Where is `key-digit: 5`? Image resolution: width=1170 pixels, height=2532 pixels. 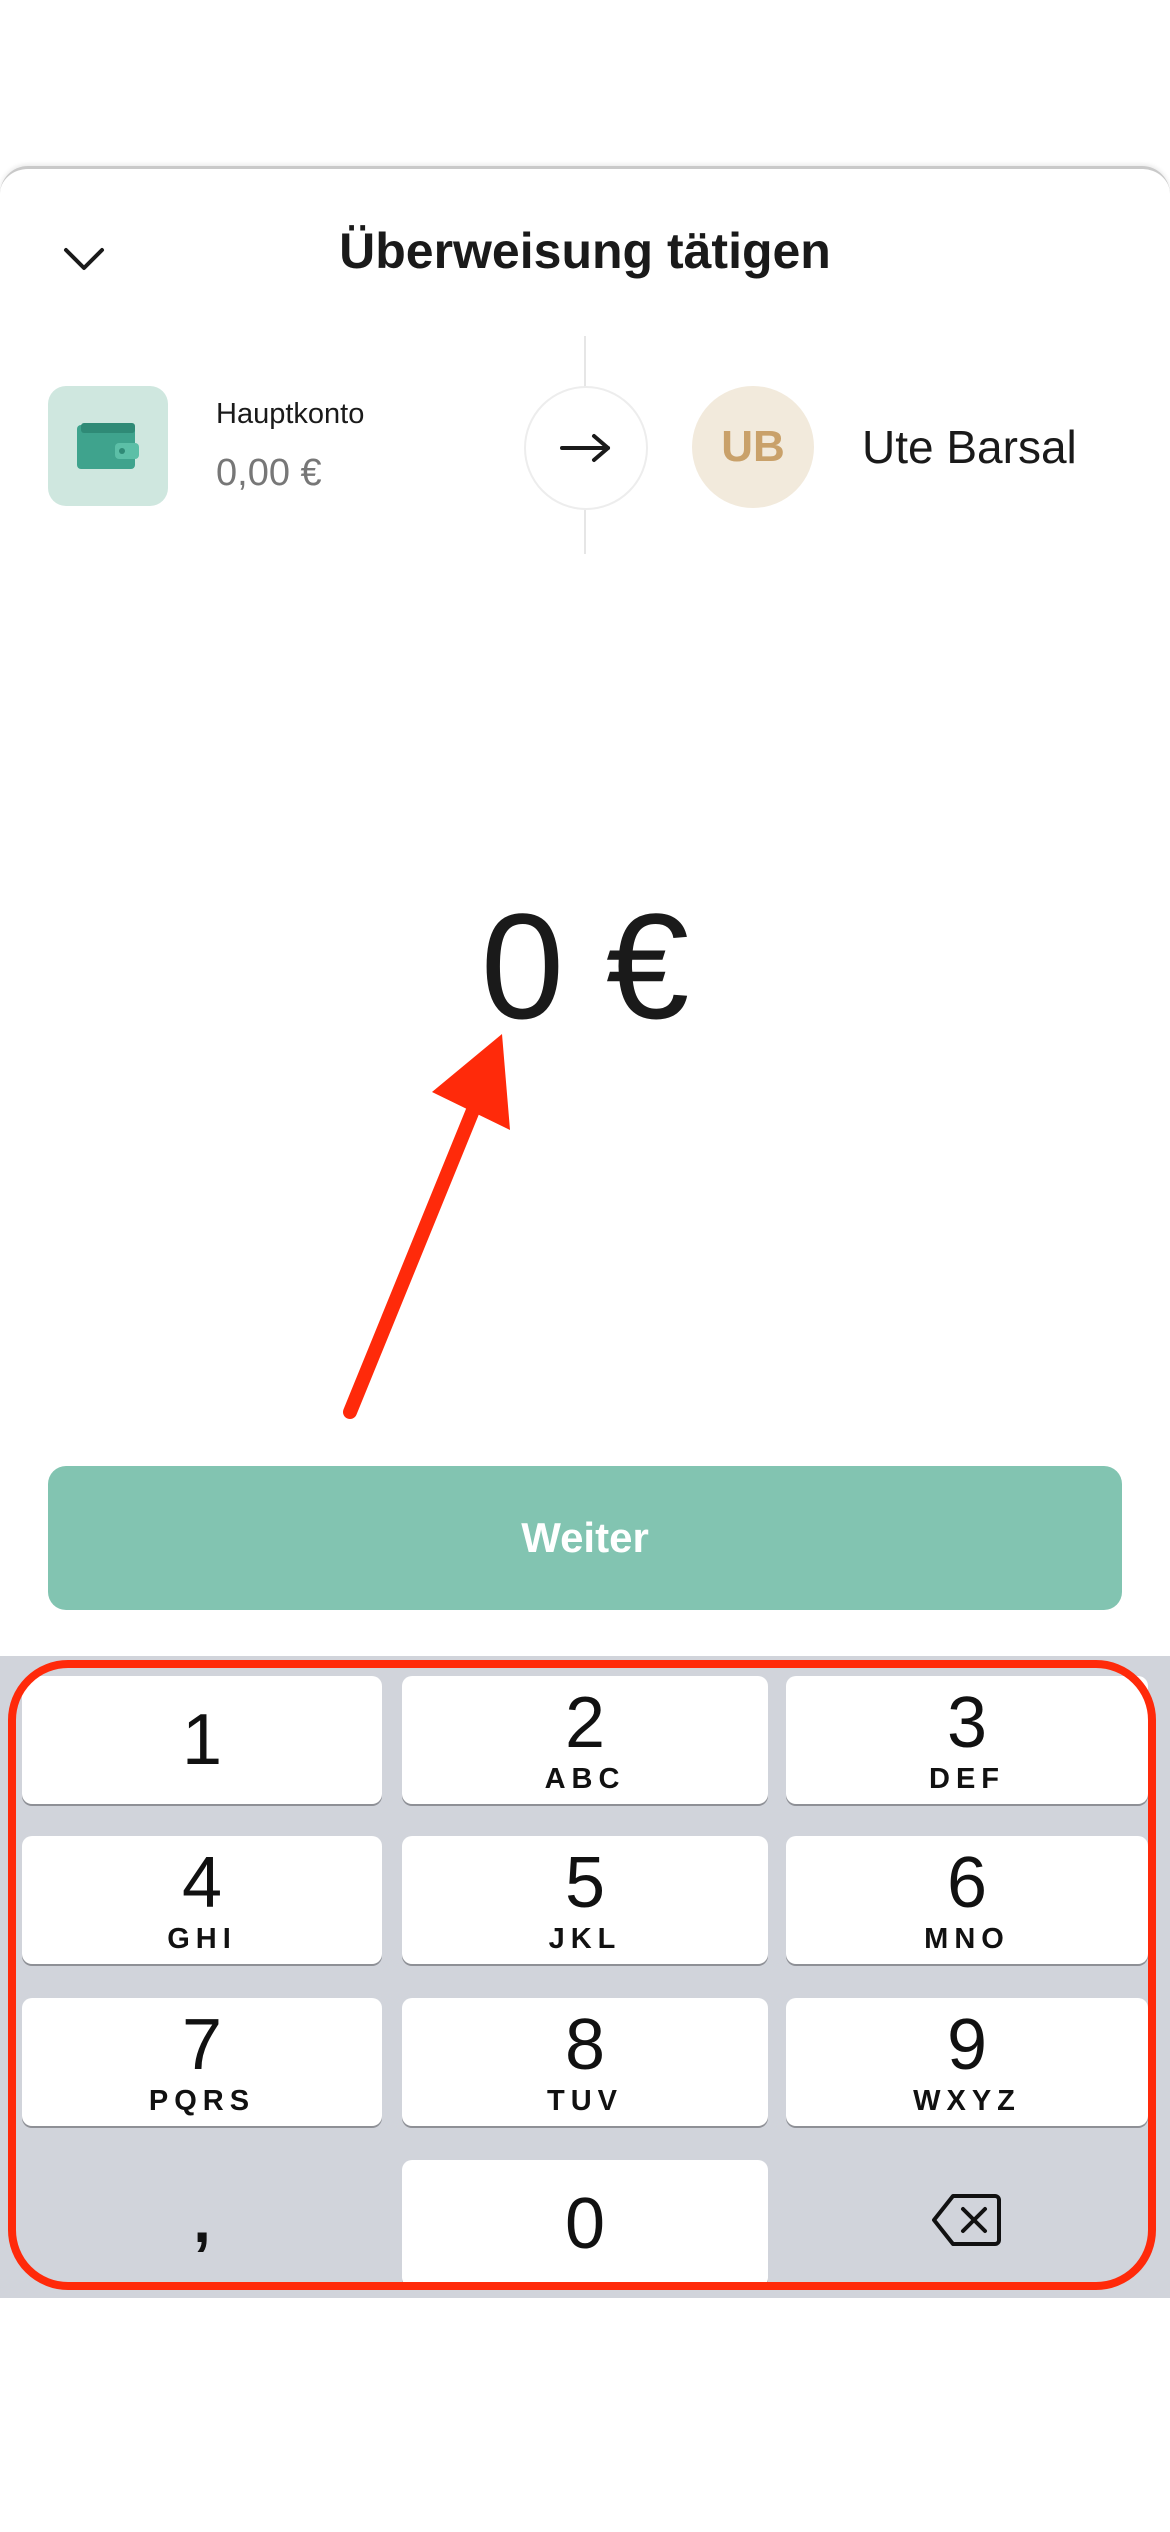 key-digit: 5 is located at coordinates (585, 1882).